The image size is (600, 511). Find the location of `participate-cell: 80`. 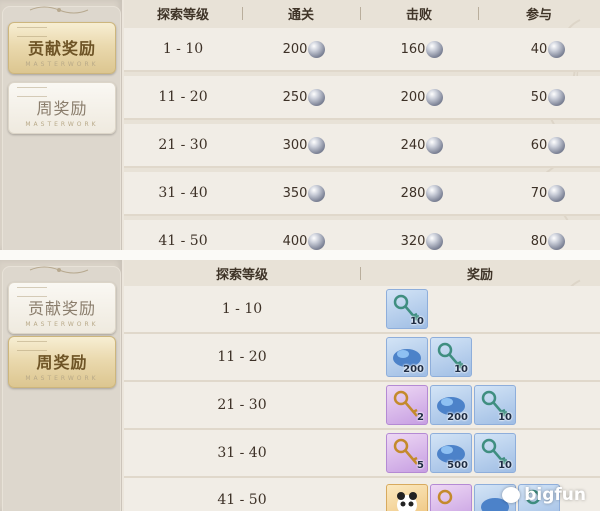

participate-cell: 80 is located at coordinates (548, 235).